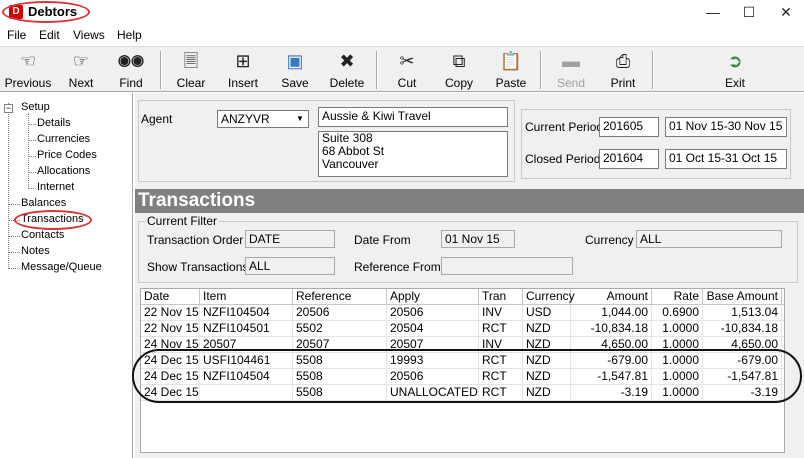  What do you see at coordinates (295, 61) in the screenshot?
I see `floppy-disk-icon: ▣` at bounding box center [295, 61].